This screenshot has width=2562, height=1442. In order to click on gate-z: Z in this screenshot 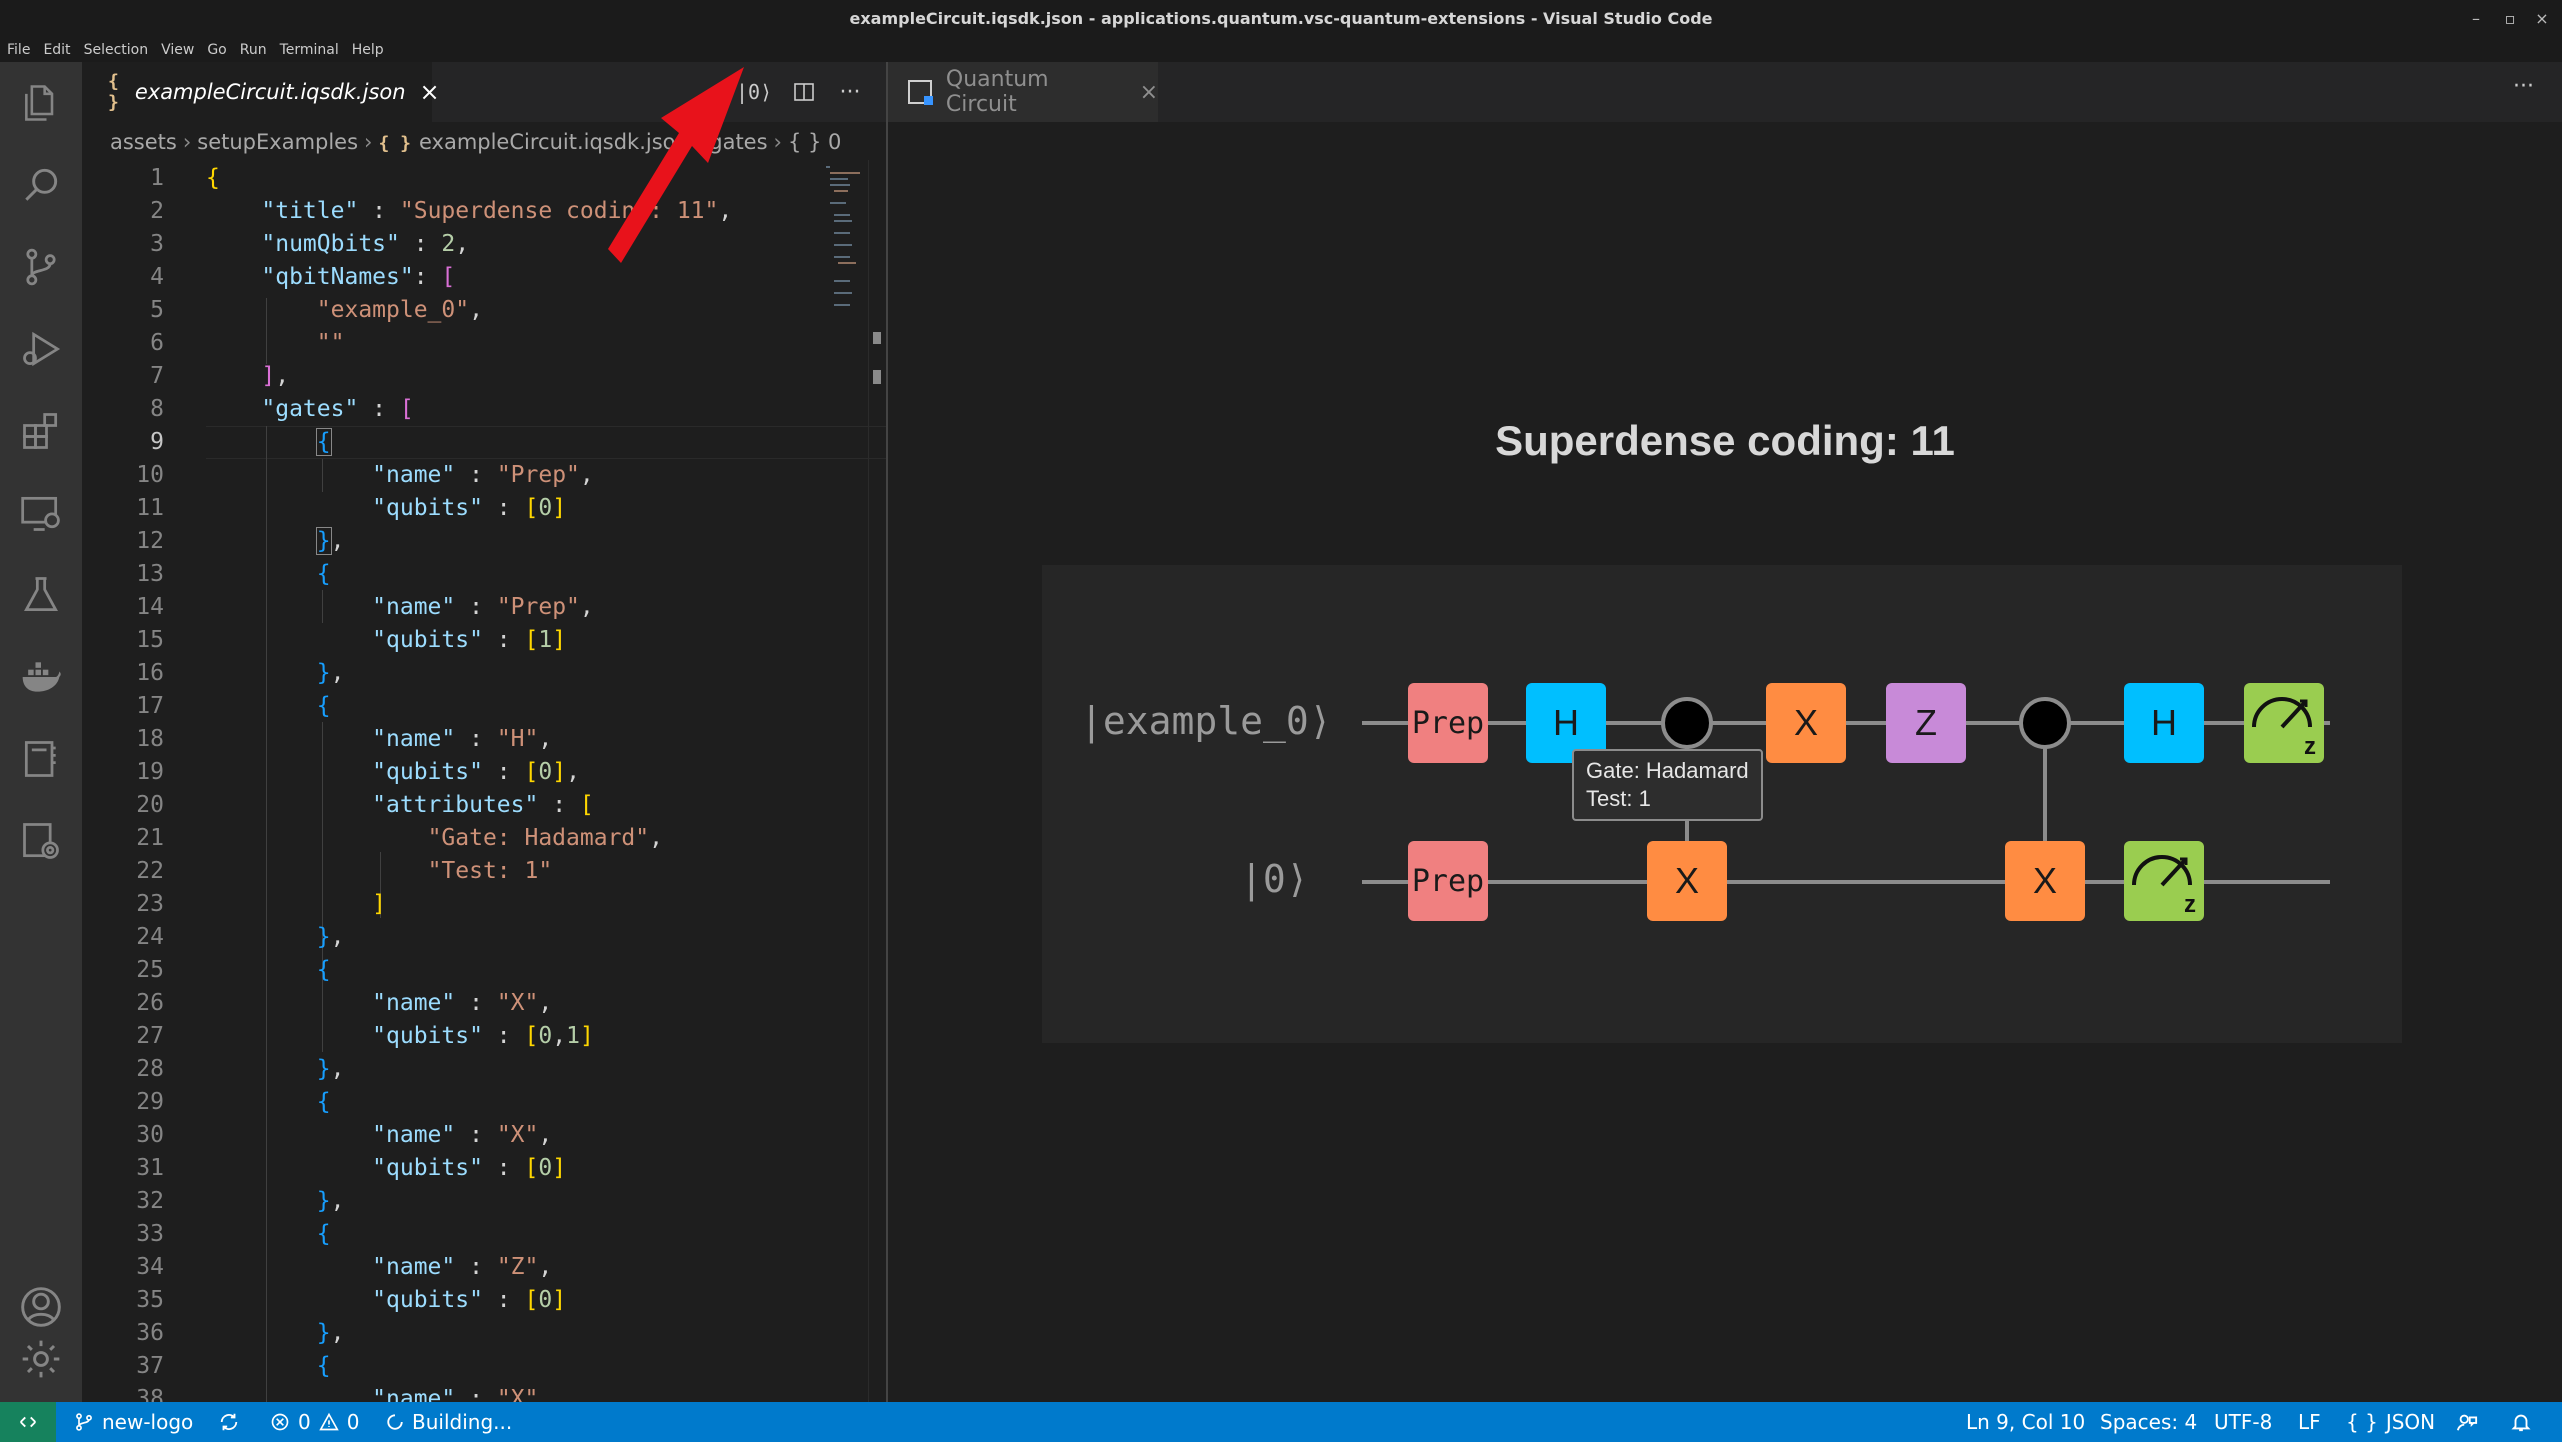, I will do `click(1926, 723)`.